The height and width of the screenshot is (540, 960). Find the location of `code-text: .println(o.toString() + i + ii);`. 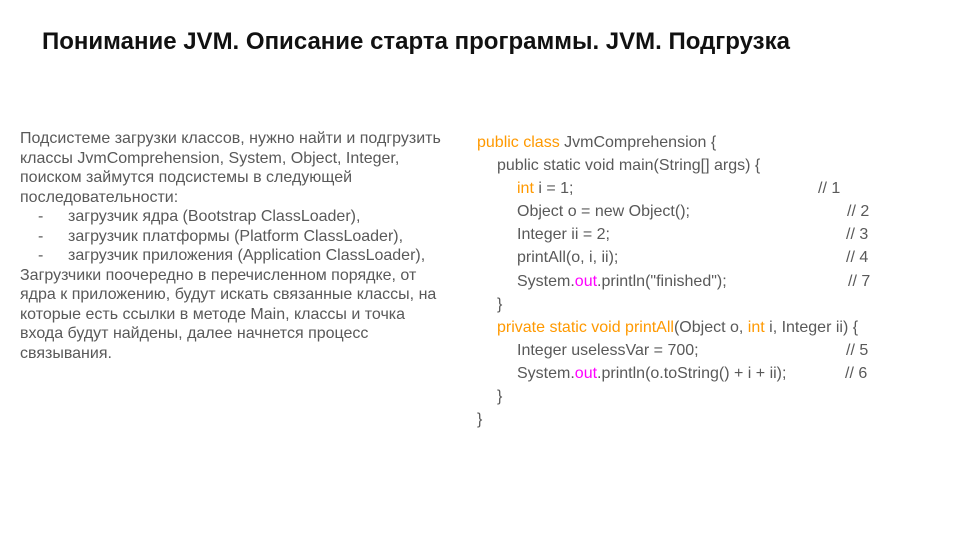

code-text: .println(o.toString() + i + ii); is located at coordinates (692, 373).